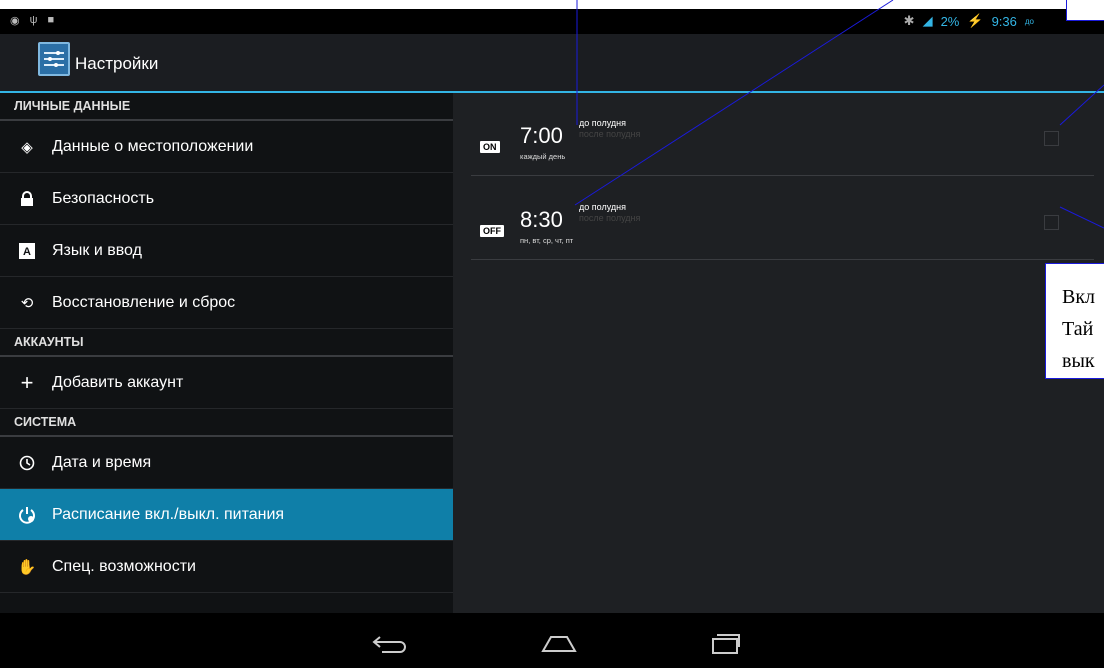  What do you see at coordinates (1078, 361) in the screenshot?
I see `callout-line: вык` at bounding box center [1078, 361].